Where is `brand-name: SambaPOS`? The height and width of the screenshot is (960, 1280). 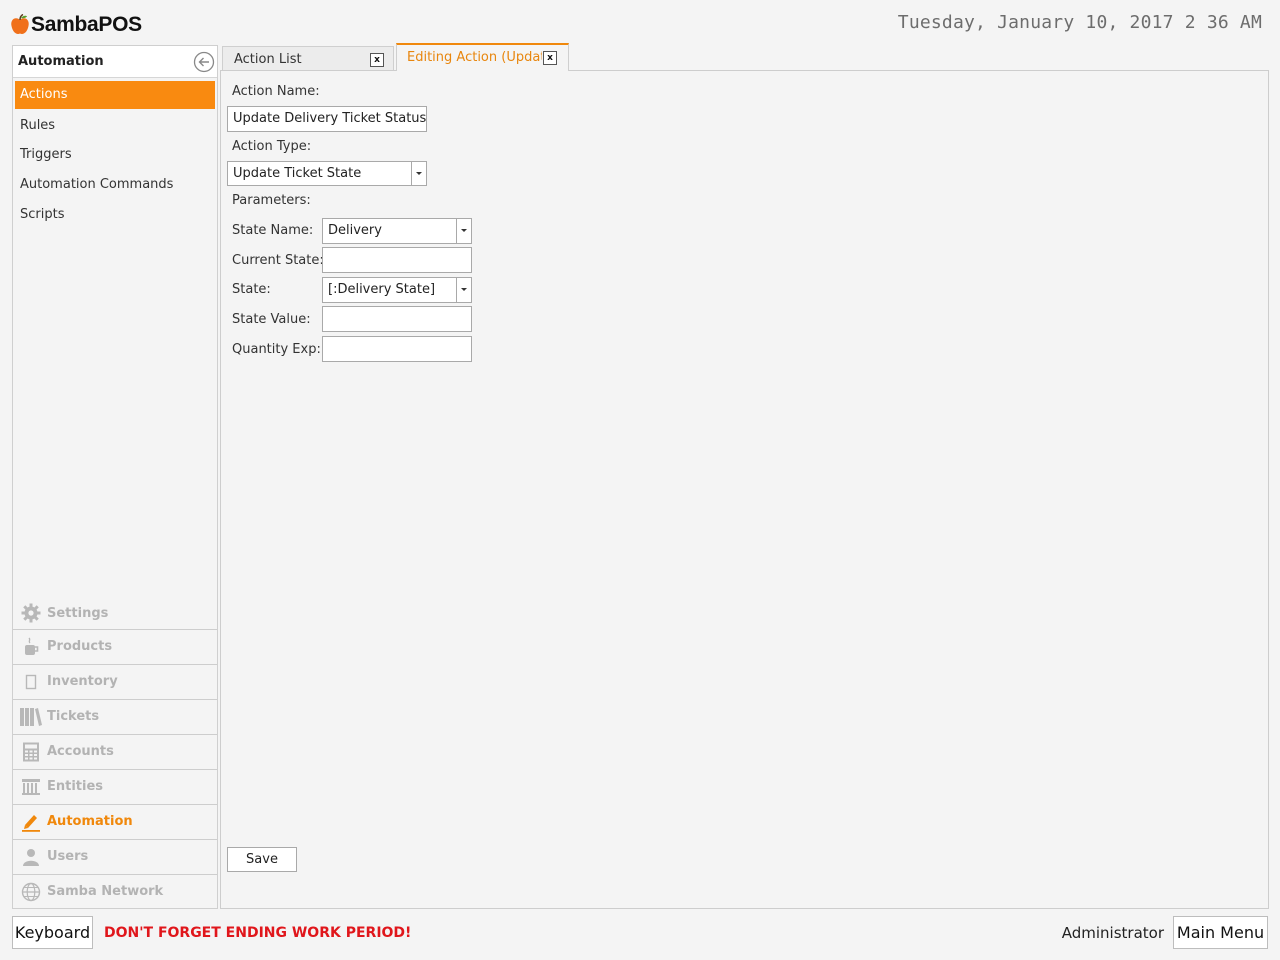
brand-name: SambaPOS is located at coordinates (86, 24).